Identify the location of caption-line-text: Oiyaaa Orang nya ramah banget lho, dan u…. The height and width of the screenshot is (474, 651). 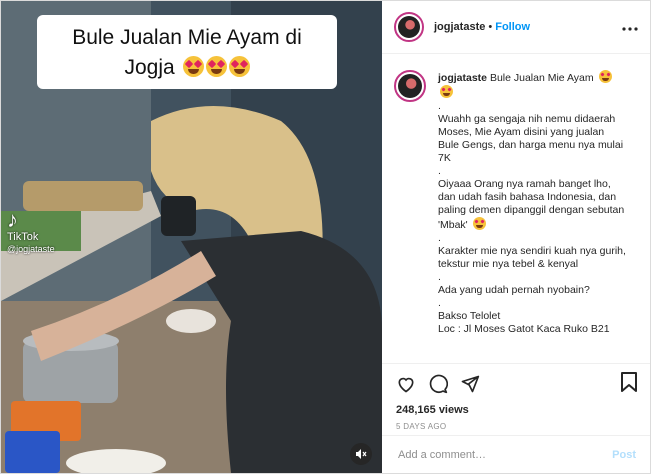
(531, 204).